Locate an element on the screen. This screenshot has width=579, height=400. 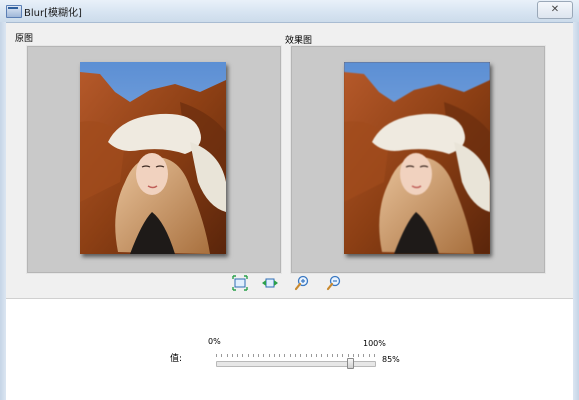
window-border-right is located at coordinates (576, 211).